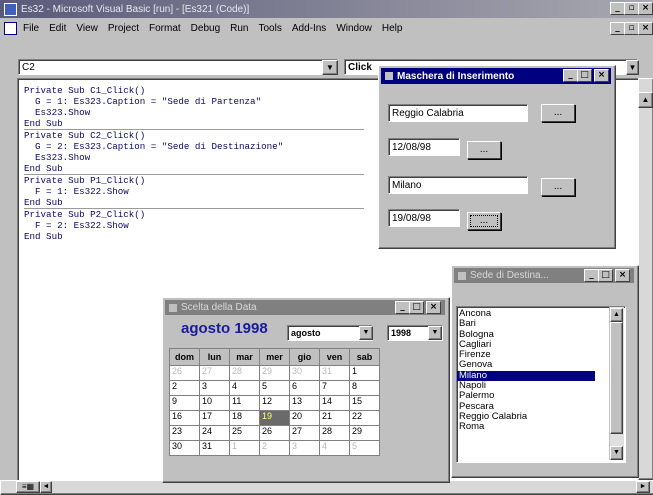 The width and height of the screenshot is (653, 495). I want to click on menu-window: Window, so click(354, 28).